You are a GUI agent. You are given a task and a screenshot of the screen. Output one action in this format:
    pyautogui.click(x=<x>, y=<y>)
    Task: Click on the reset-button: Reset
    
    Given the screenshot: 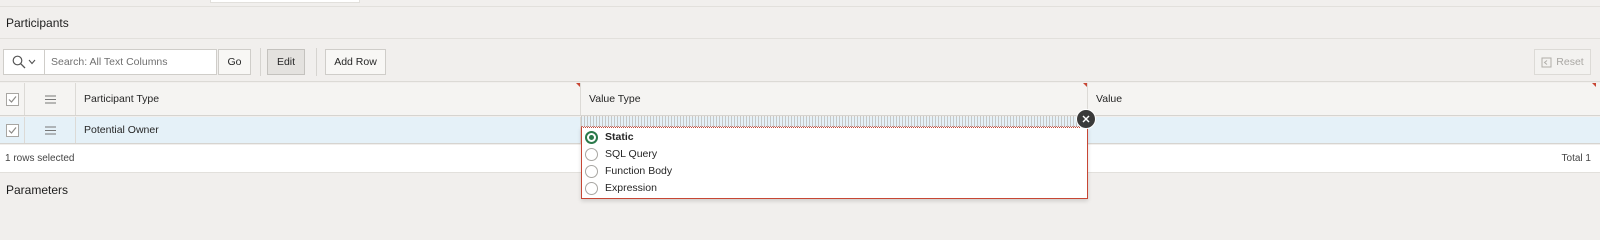 What is the action you would take?
    pyautogui.click(x=1562, y=62)
    